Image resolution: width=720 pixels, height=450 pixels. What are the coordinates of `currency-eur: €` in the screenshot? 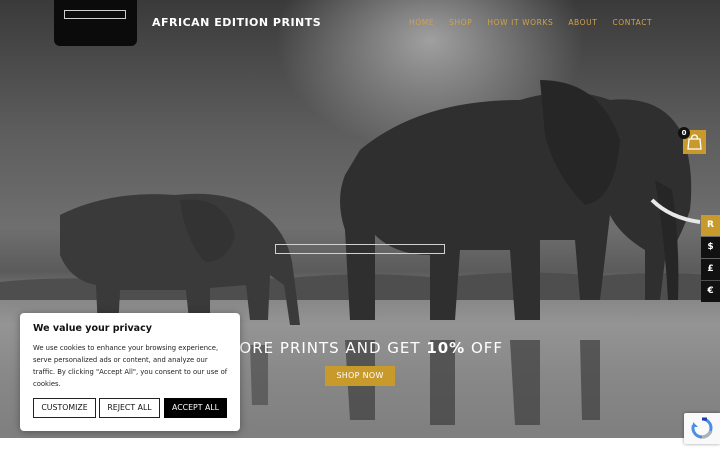 It's located at (710, 291).